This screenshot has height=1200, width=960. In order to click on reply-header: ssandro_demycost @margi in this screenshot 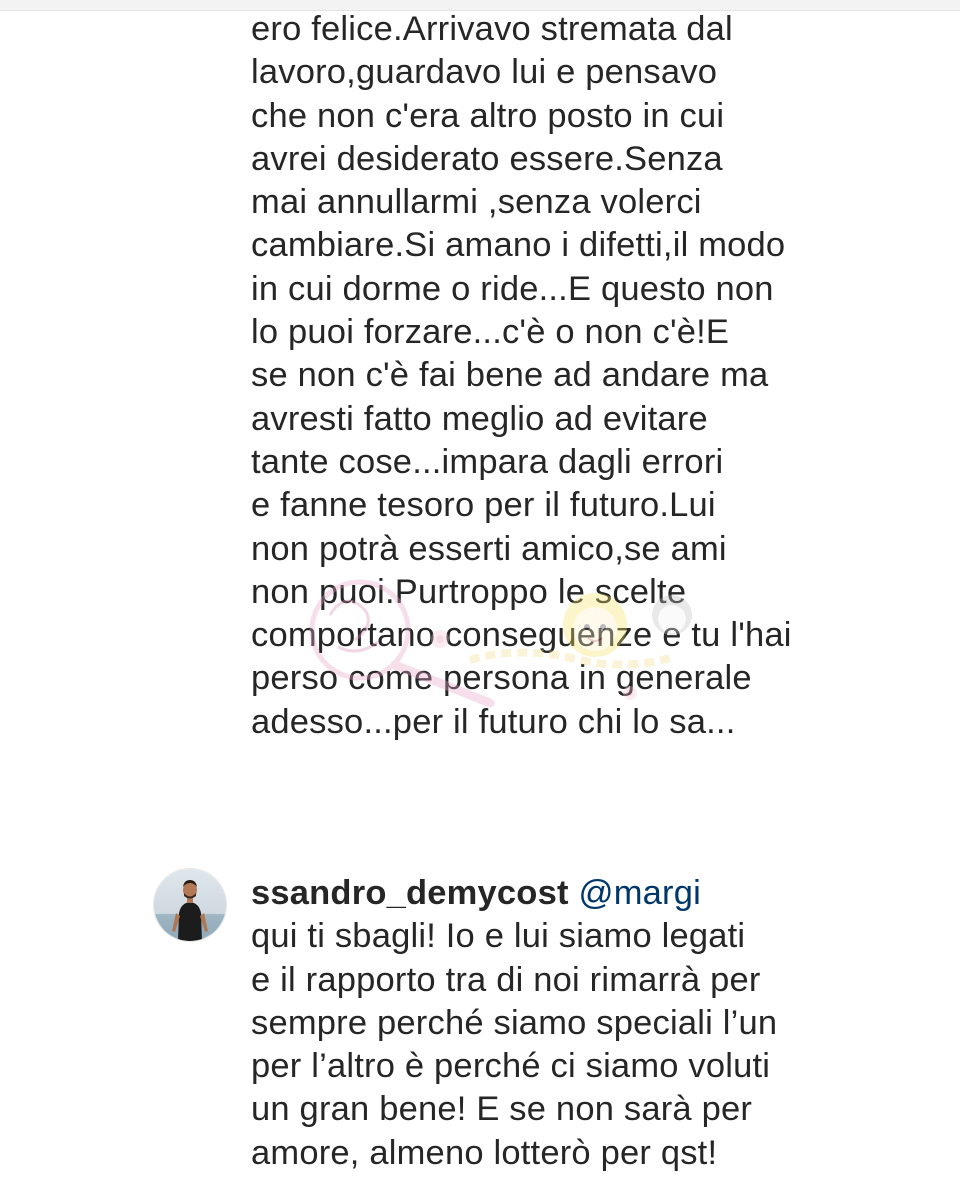, I will do `click(596, 893)`.